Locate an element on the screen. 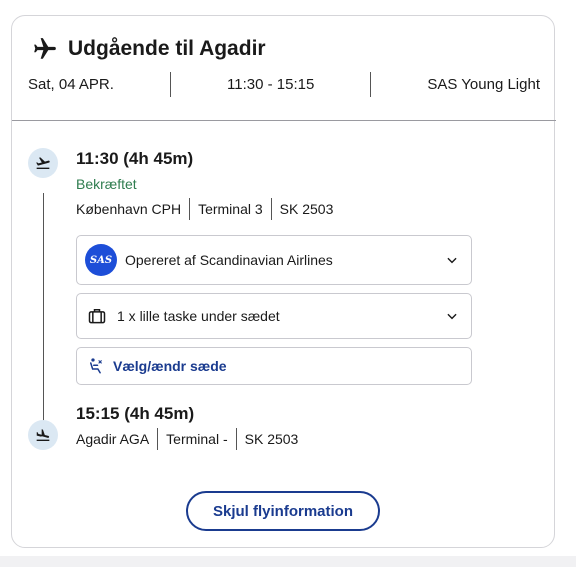 This screenshot has width=576, height=567. departure-airport: København CPH is located at coordinates (129, 209).